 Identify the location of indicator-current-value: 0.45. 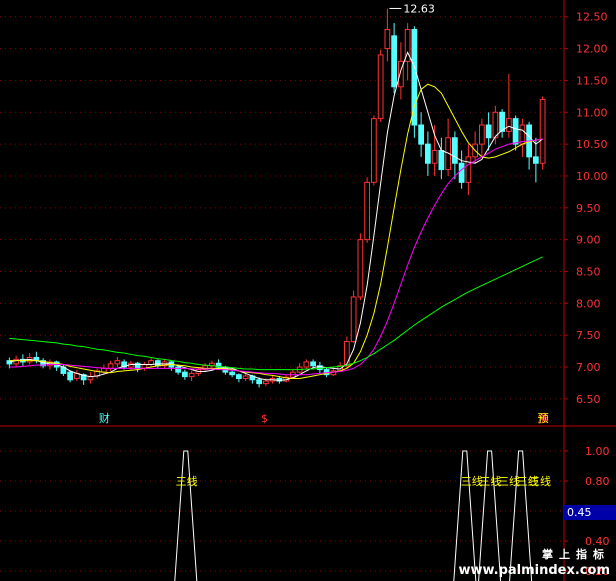
(590, 512).